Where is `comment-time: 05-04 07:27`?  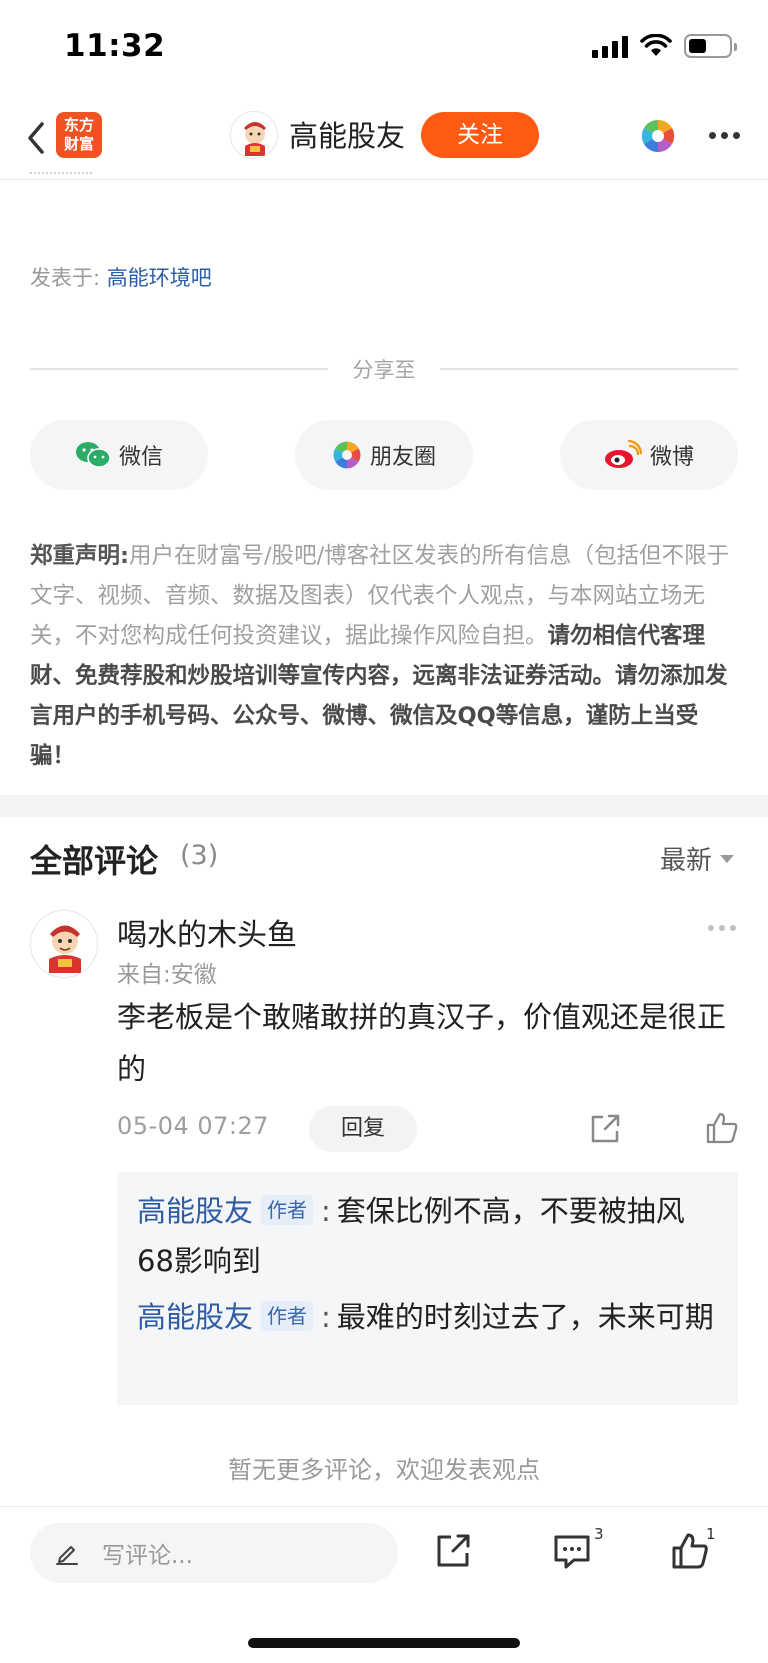 comment-time: 05-04 07:27 is located at coordinates (193, 1126).